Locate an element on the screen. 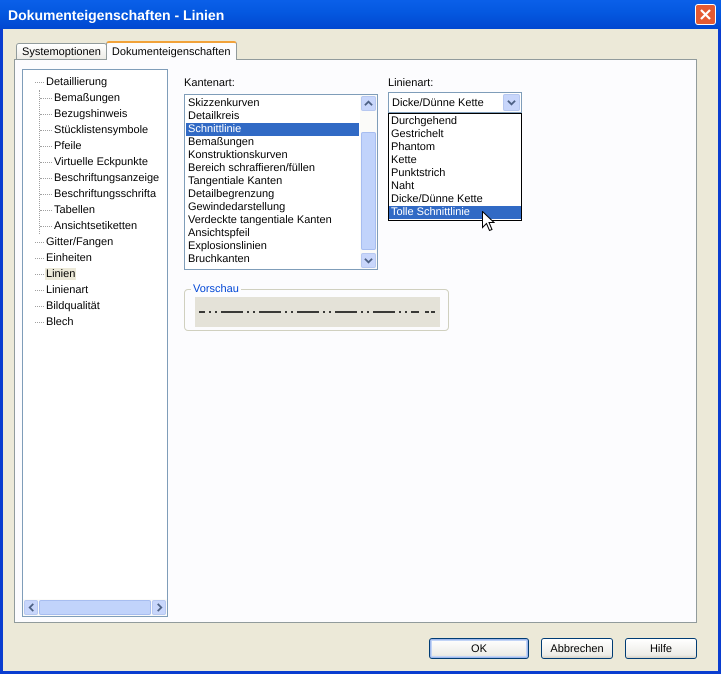  tree-item: Einheiten is located at coordinates (69, 258).